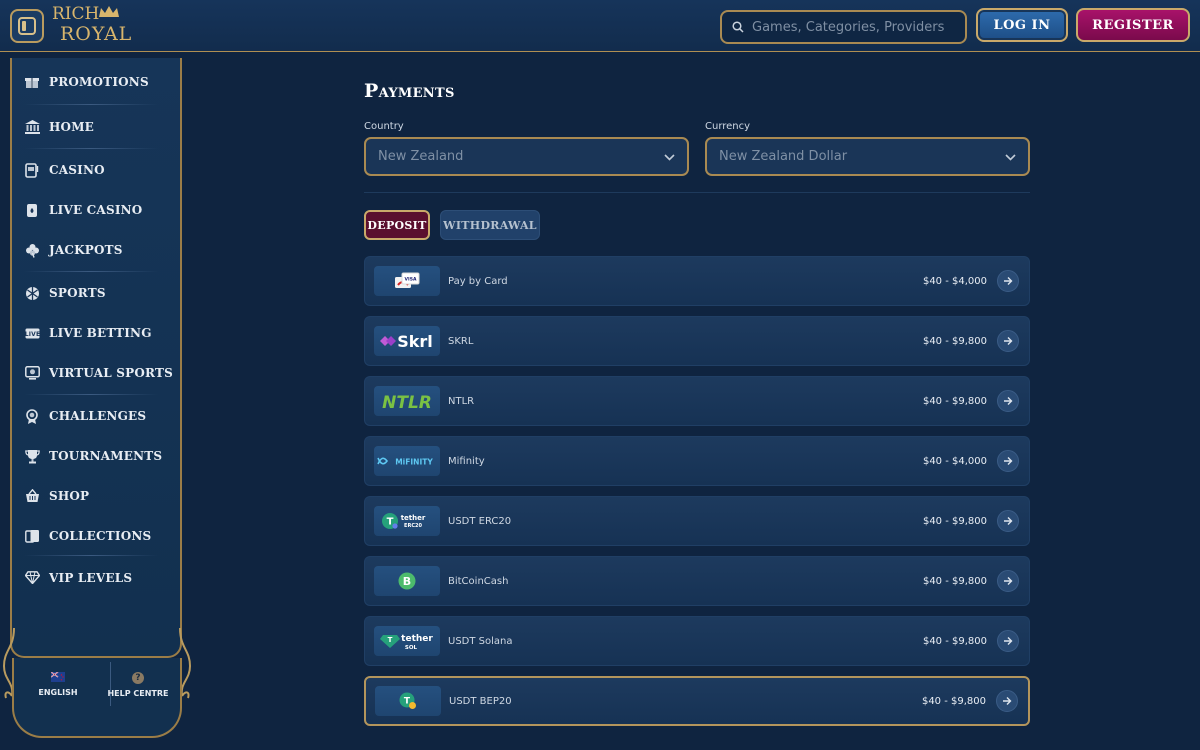  What do you see at coordinates (32, 170) in the screenshot?
I see `slot-machine-icon` at bounding box center [32, 170].